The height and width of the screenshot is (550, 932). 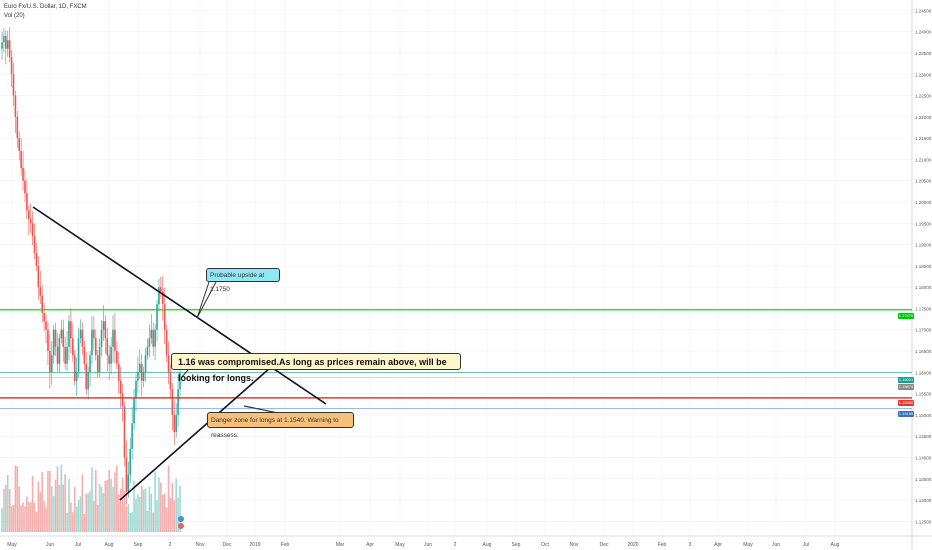 What do you see at coordinates (200, 545) in the screenshot?
I see `x-tick-label: Nov` at bounding box center [200, 545].